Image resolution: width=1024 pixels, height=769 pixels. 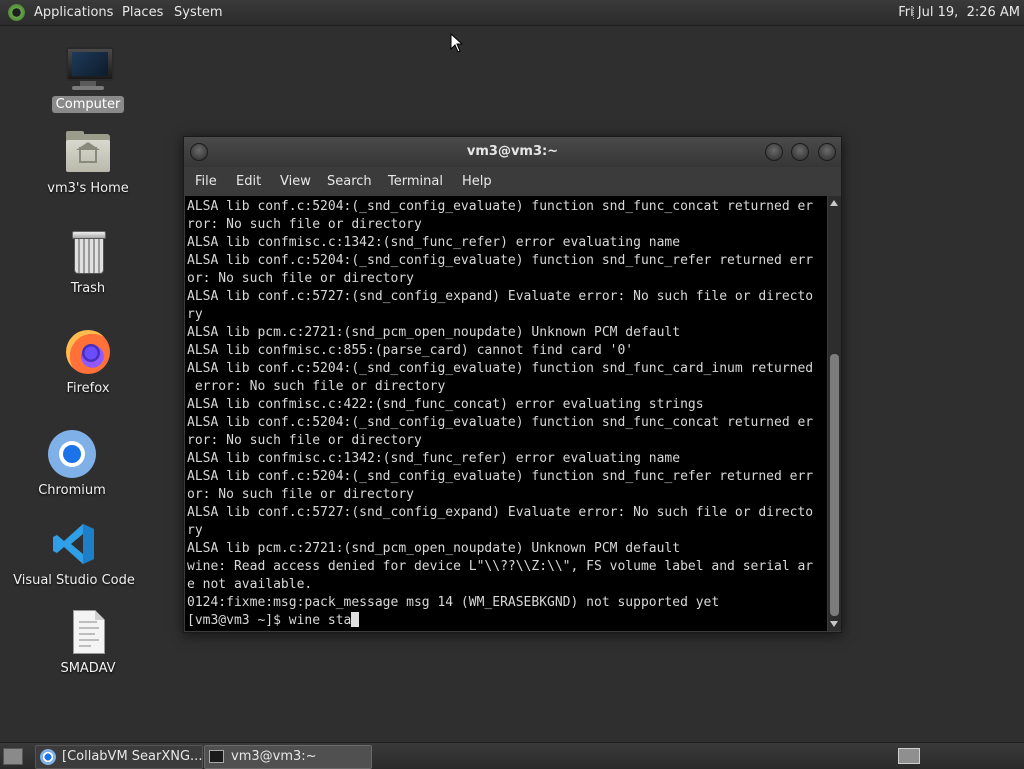 I want to click on scroll-down-arrow-icon, so click(x=834, y=624).